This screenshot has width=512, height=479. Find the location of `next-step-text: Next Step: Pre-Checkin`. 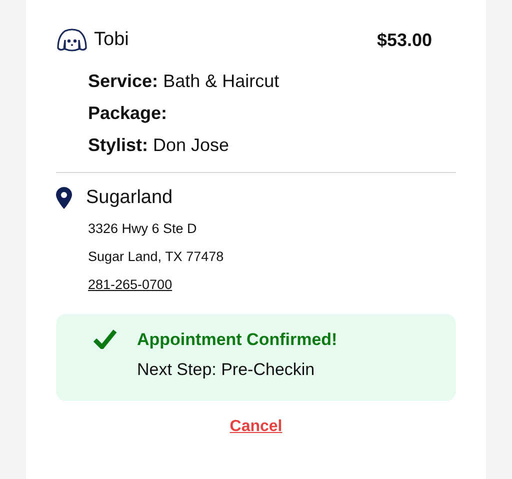

next-step-text: Next Step: Pre-Checkin is located at coordinates (226, 370).